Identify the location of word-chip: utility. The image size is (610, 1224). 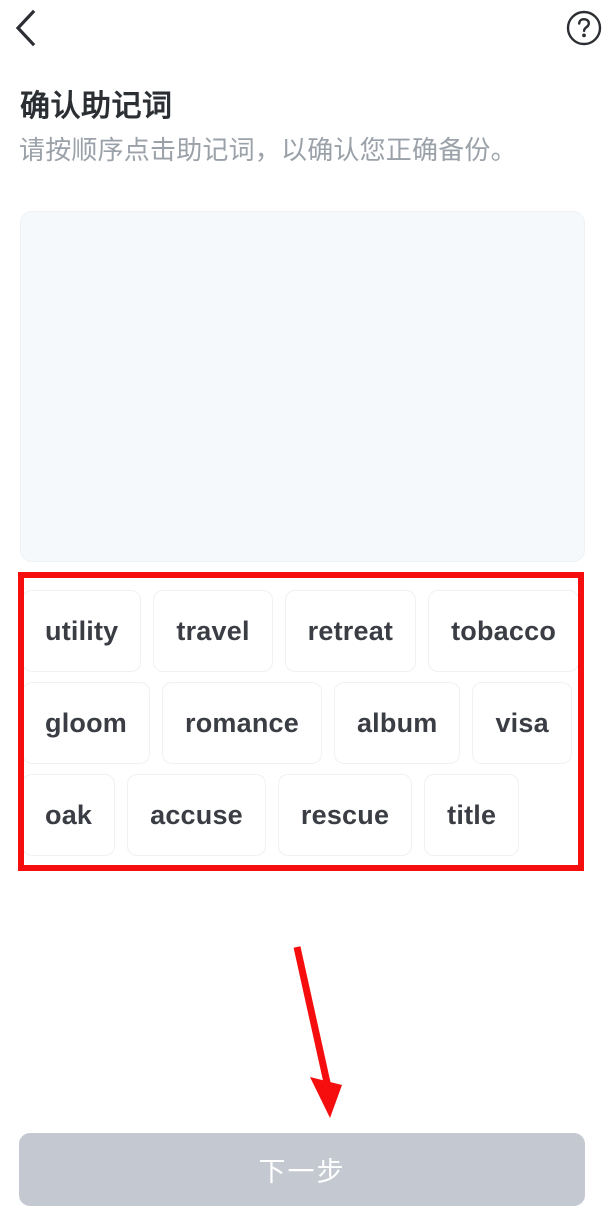
(82, 631).